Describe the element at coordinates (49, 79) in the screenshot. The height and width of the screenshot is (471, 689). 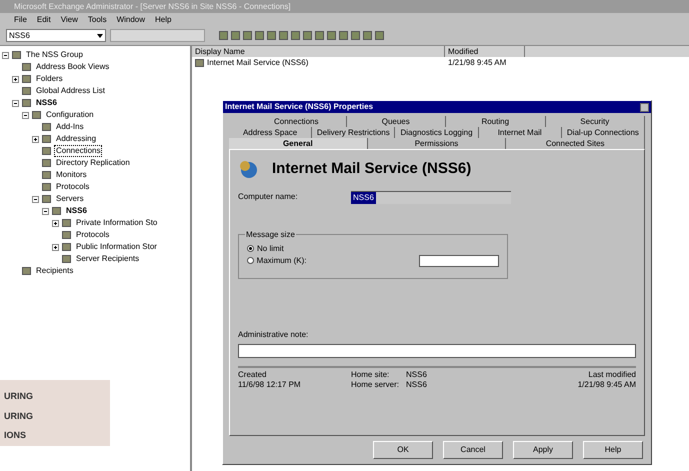
I see `tree-item: Folders` at that location.